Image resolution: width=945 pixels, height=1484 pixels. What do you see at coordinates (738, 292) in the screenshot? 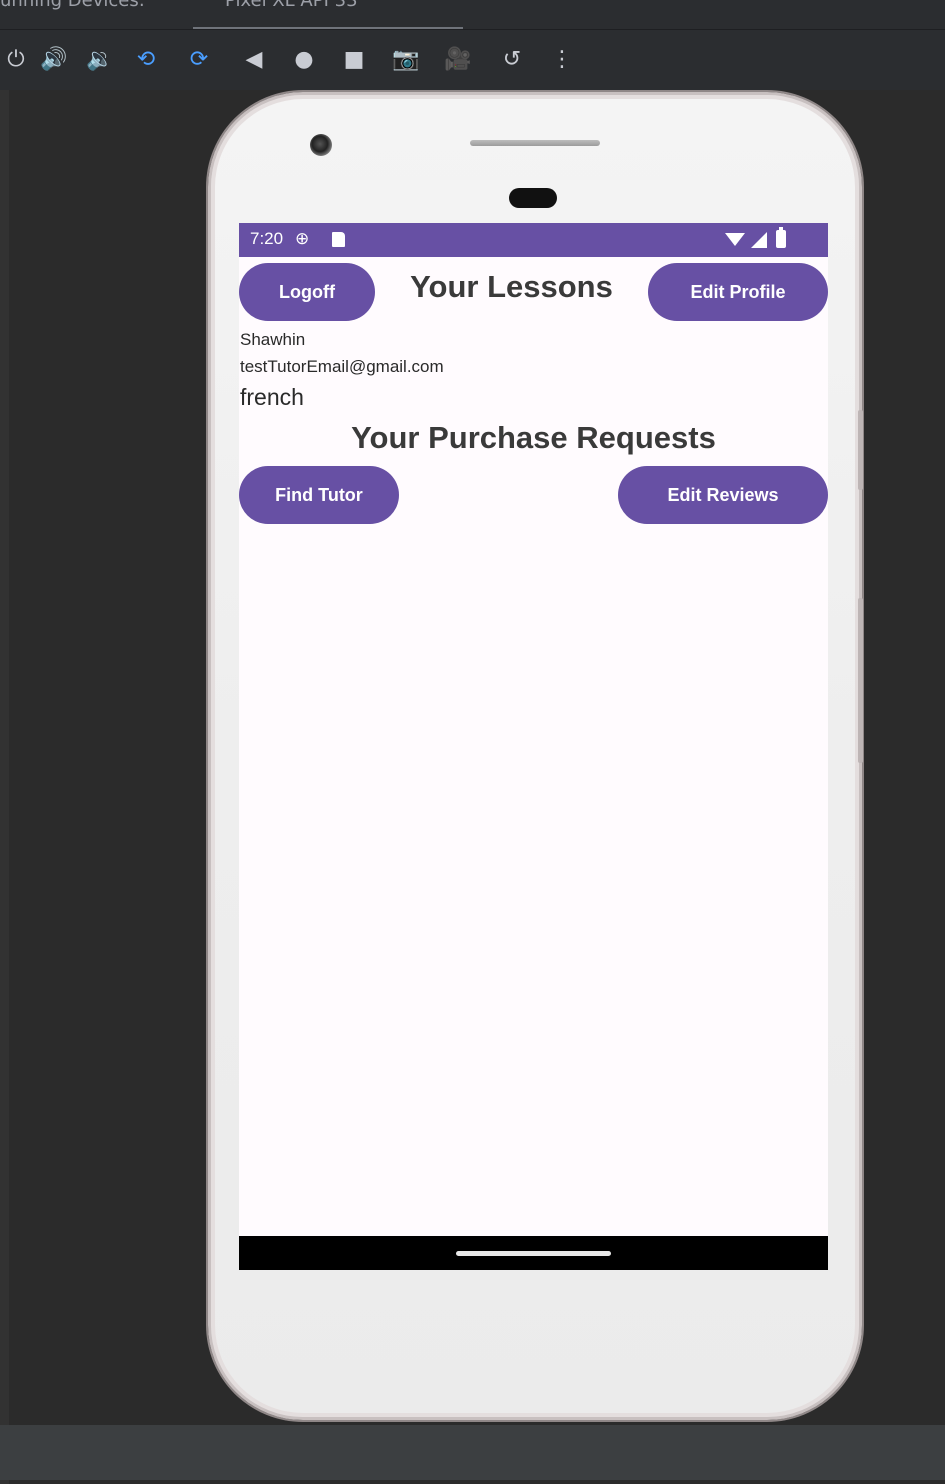
I see `edit-profile-button: Edit Profile` at bounding box center [738, 292].